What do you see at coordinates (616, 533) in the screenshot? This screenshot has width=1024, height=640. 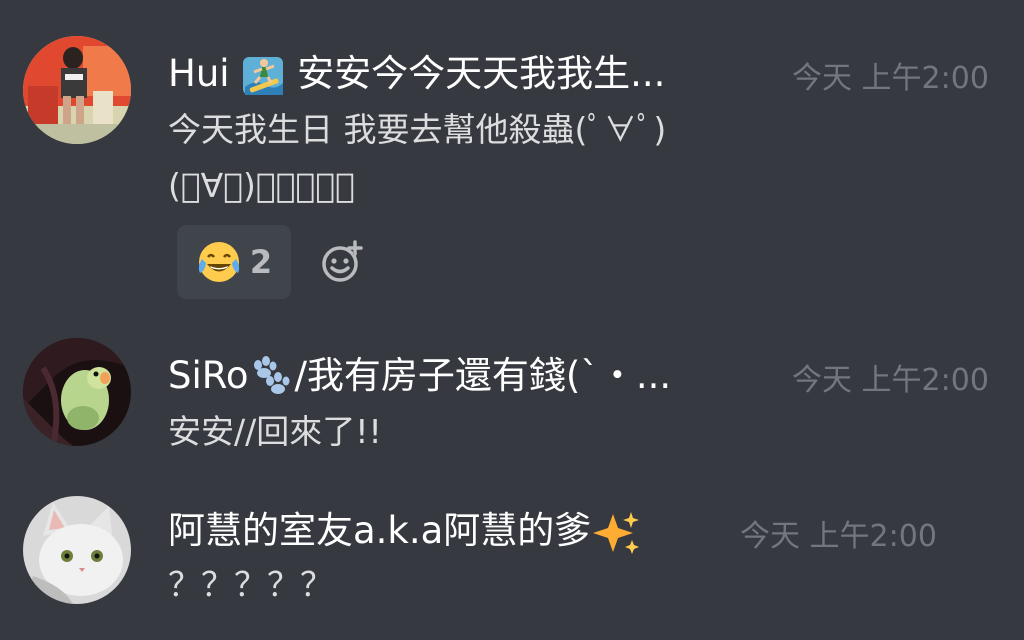 I see `sparkles-emoji-icon` at bounding box center [616, 533].